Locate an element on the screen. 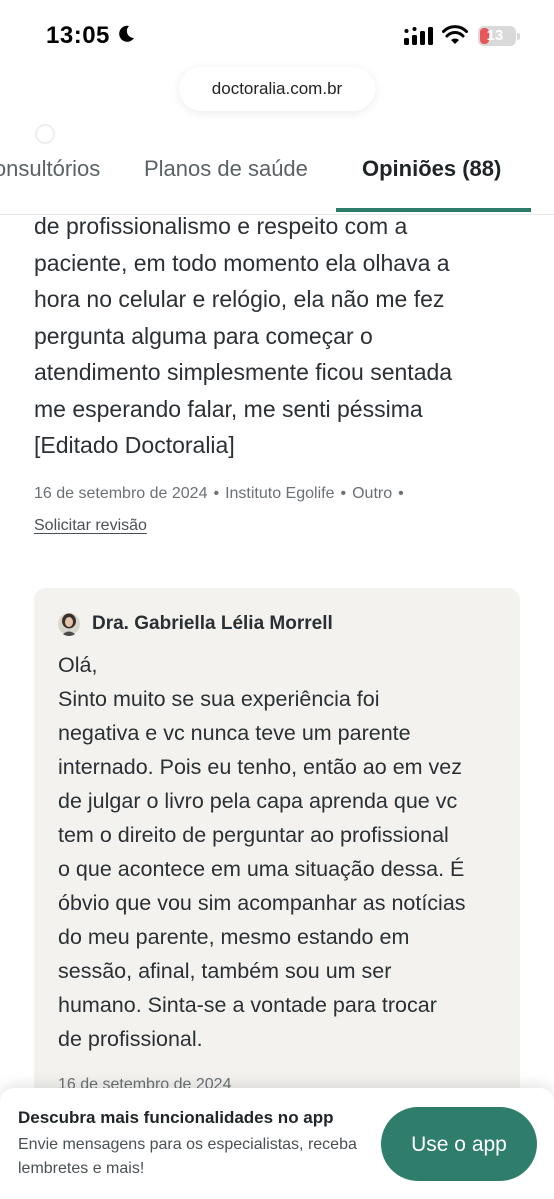 The width and height of the screenshot is (554, 1199). tab-consultorios: Consultórios is located at coordinates (50, 169).